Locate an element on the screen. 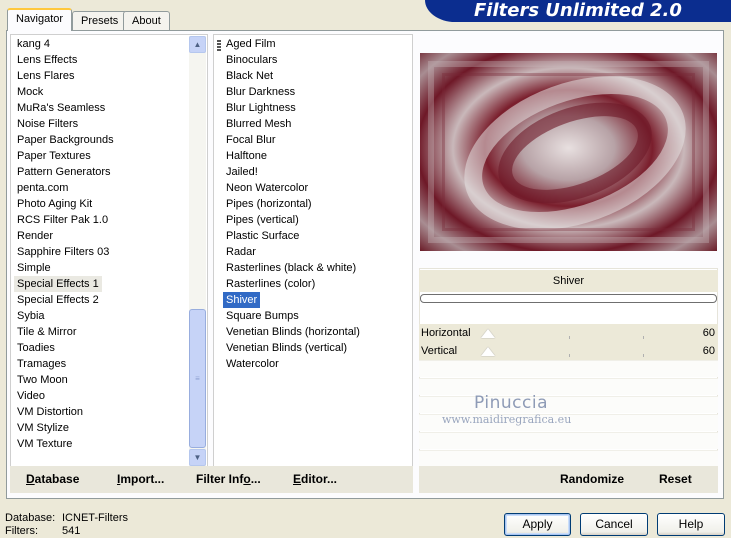 The width and height of the screenshot is (731, 538). list-item: VM Distortion is located at coordinates (50, 412).